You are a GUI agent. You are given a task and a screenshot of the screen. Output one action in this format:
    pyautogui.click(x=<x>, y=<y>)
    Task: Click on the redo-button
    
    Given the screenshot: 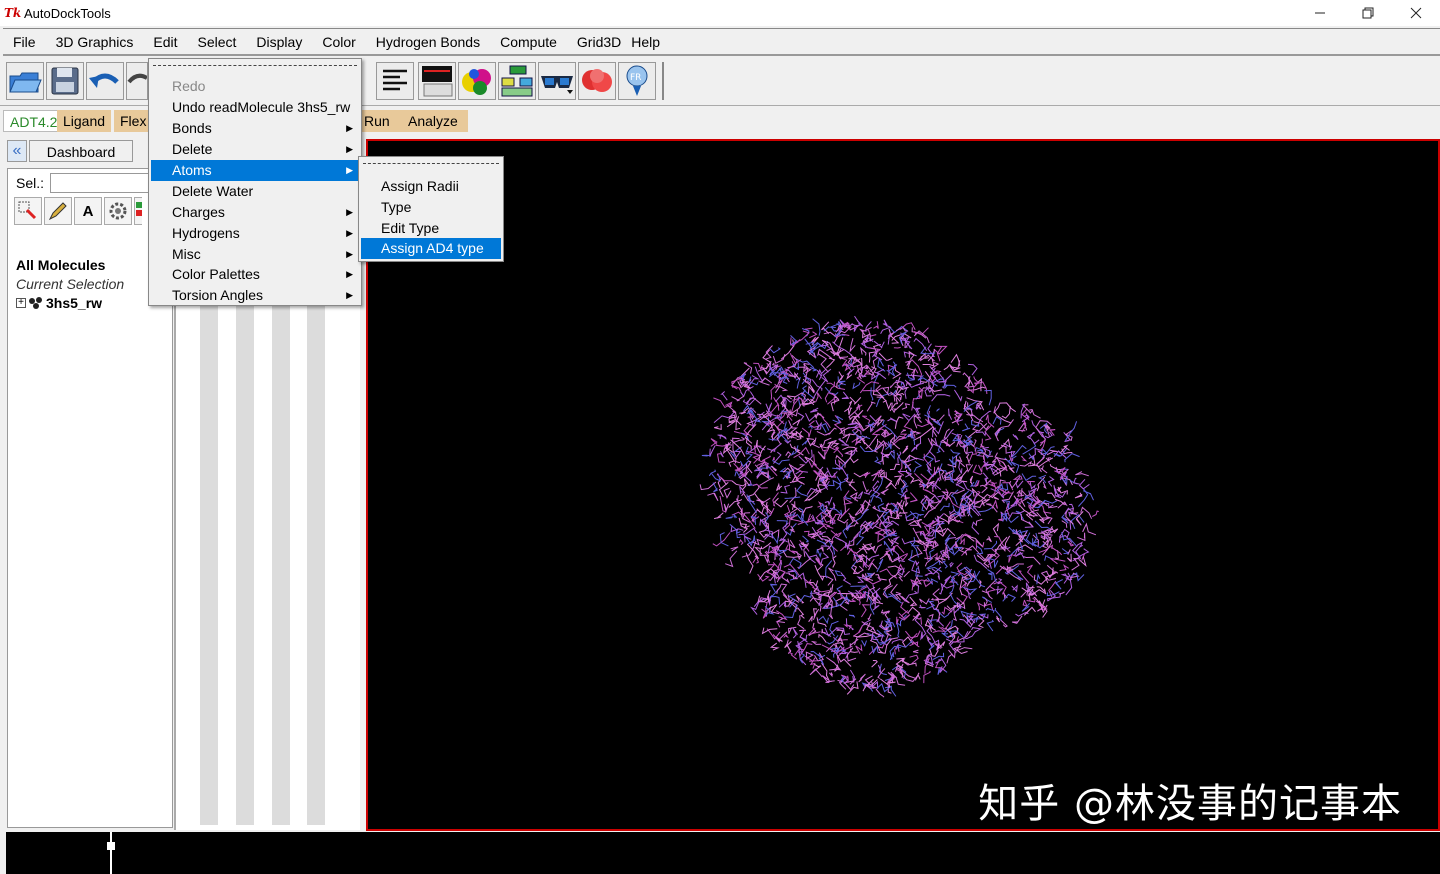 What is the action you would take?
    pyautogui.click(x=137, y=81)
    